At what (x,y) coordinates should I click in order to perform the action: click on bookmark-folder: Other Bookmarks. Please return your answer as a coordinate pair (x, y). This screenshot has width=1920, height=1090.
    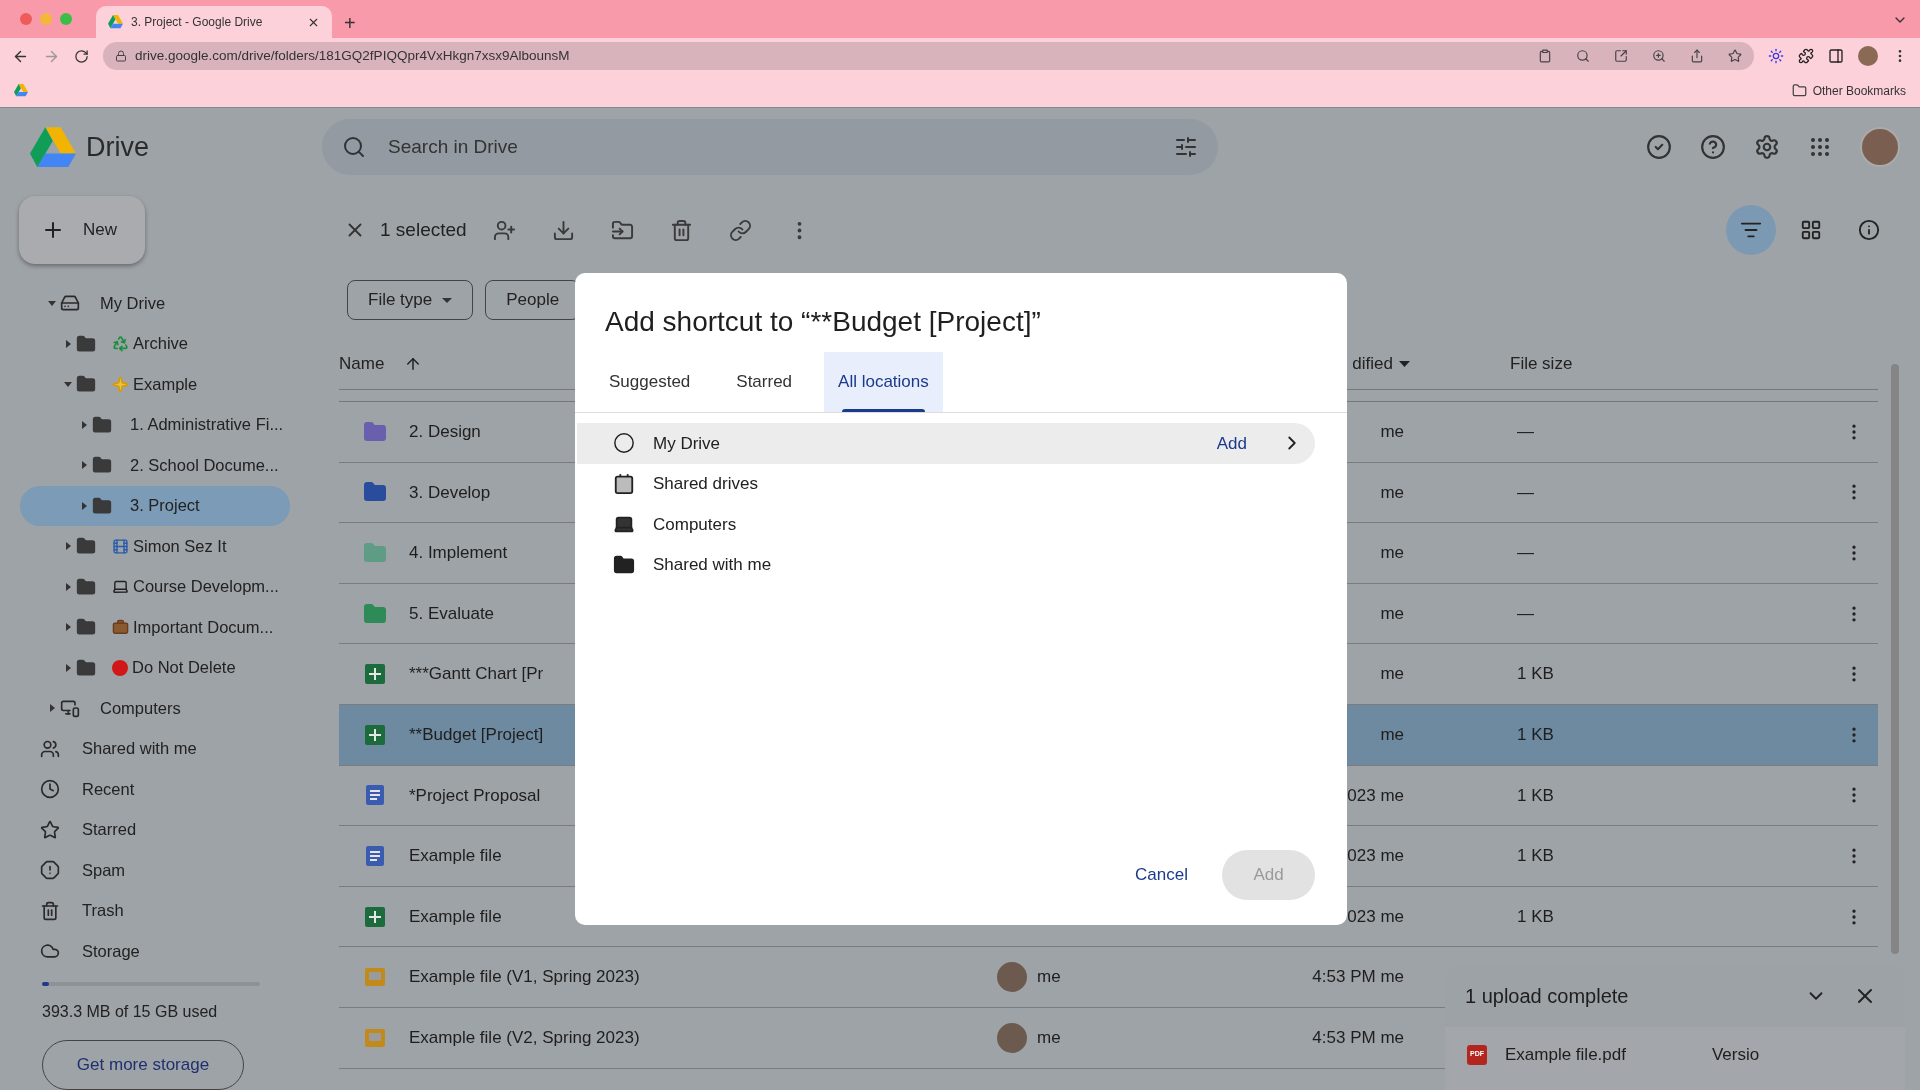
    Looking at the image, I should click on (1848, 90).